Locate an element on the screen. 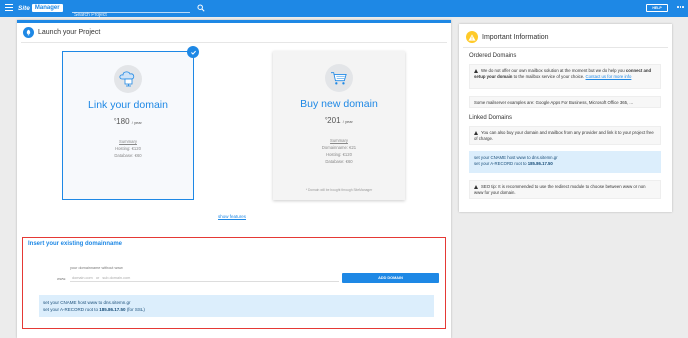 Image resolution: width=688 pixels, height=338 pixels. rocket-icon is located at coordinates (28, 32).